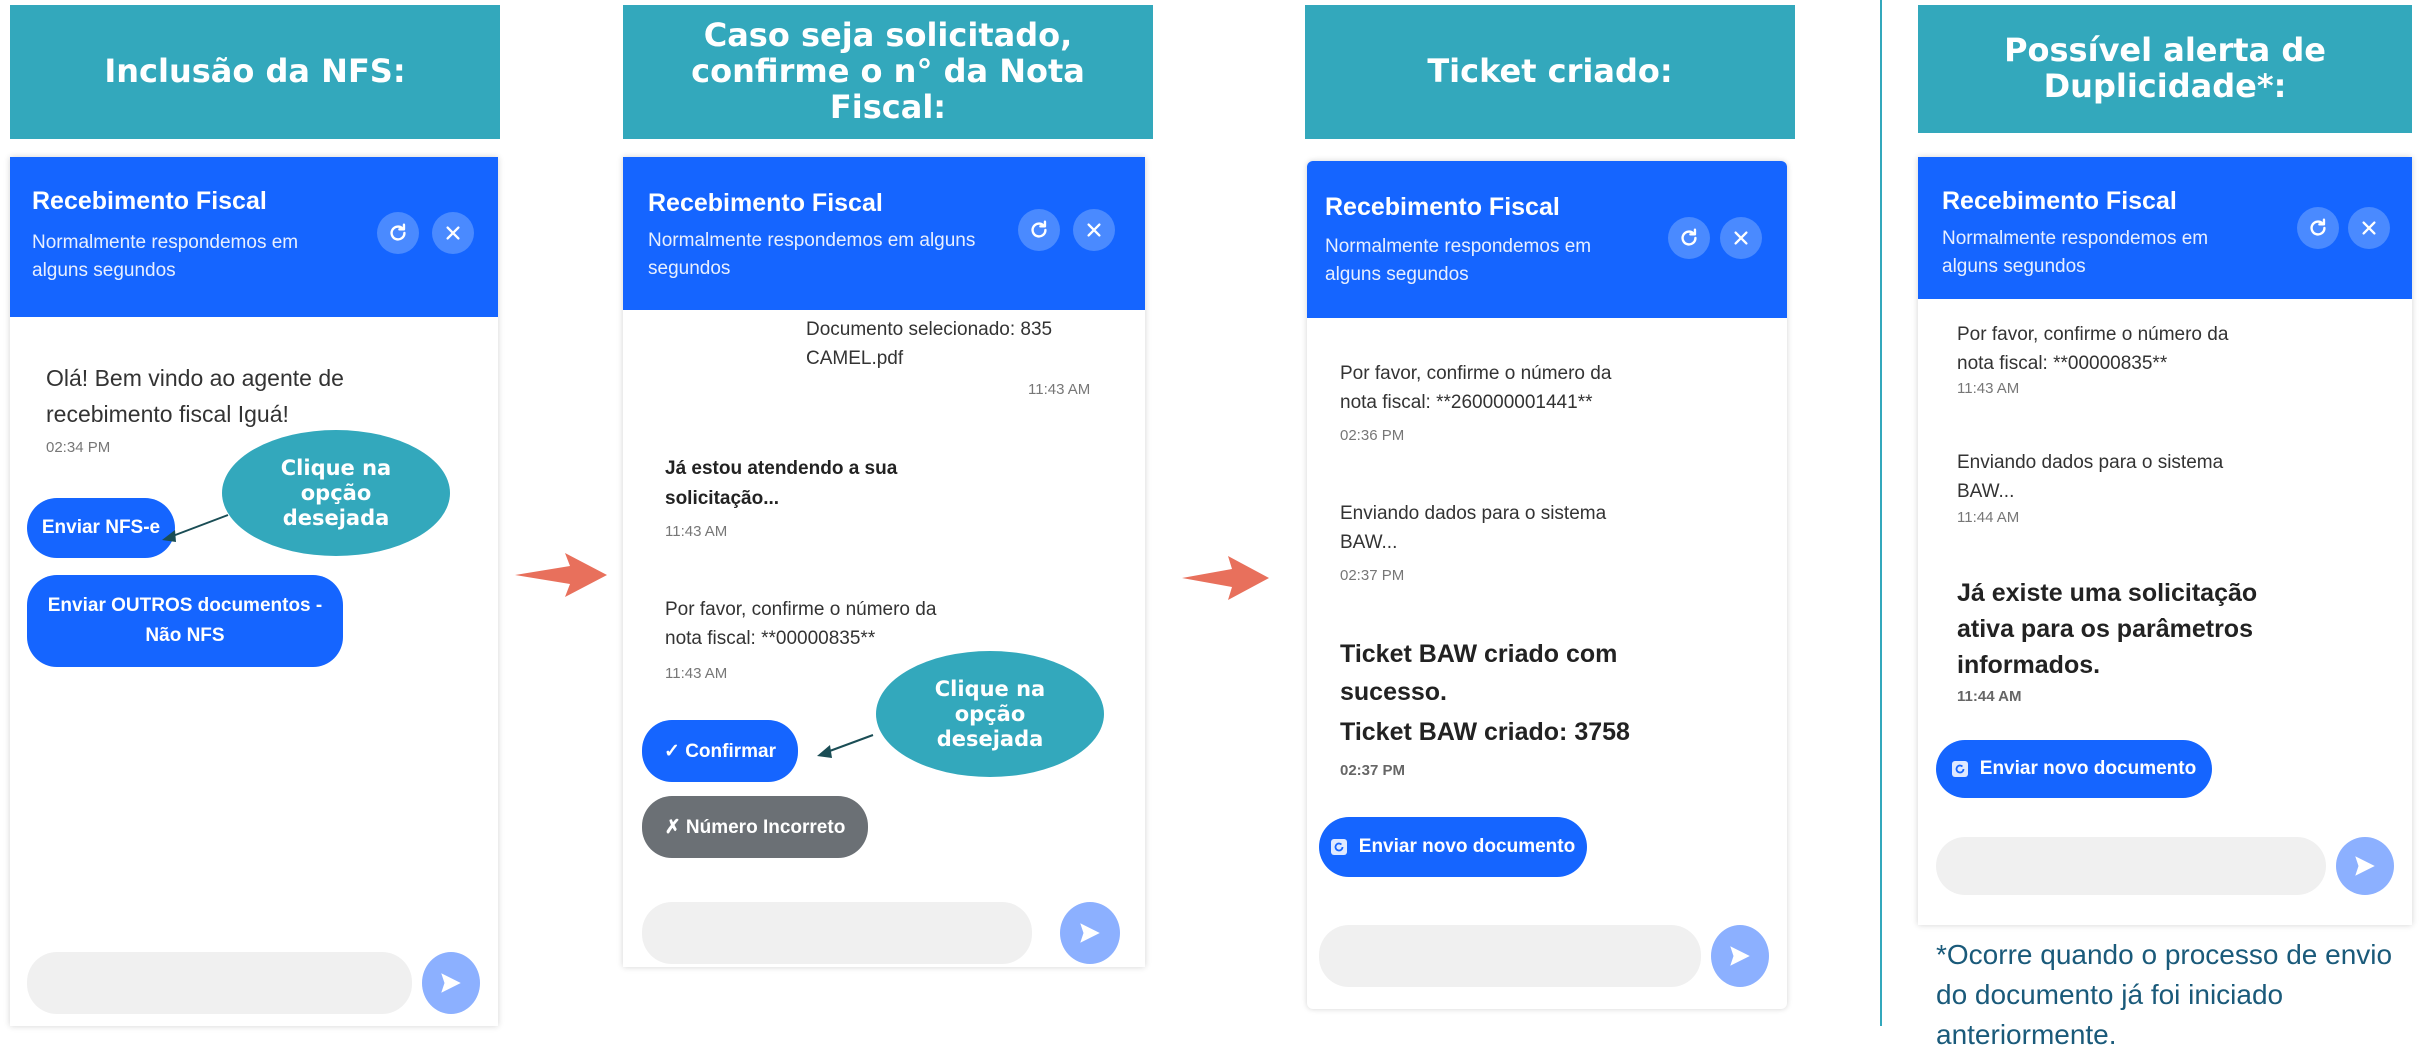 The image size is (2428, 1055). I want to click on message-time: 02:36 PM, so click(1372, 435).